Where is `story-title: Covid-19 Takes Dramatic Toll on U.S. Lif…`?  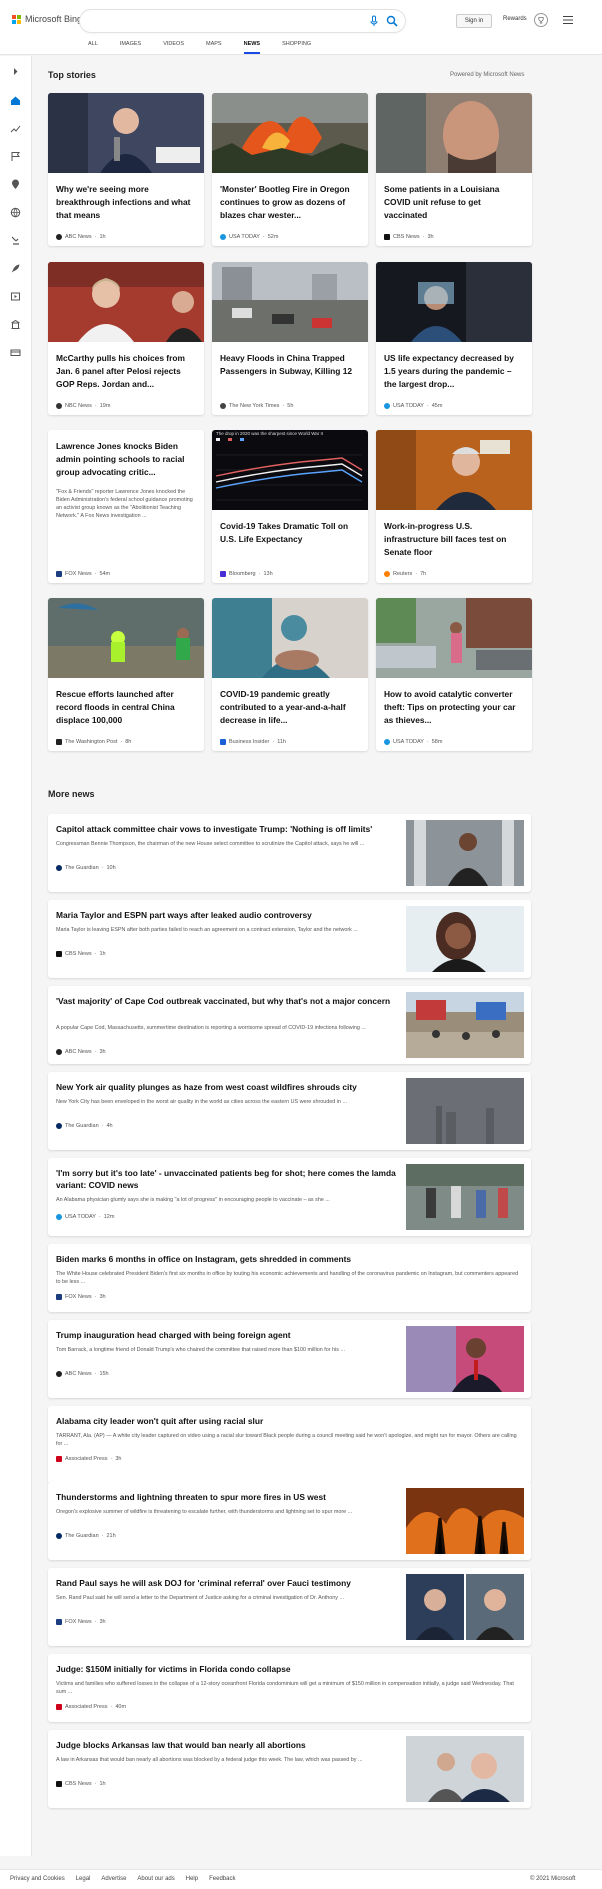
story-title: Covid-19 Takes Dramatic Toll on U.S. Lif… is located at coordinates (290, 533).